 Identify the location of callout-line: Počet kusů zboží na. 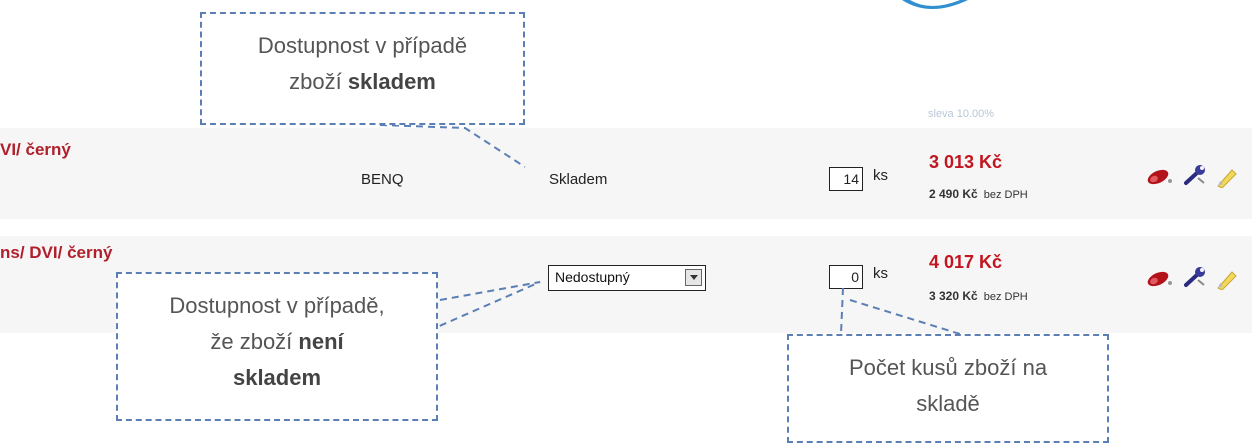
(948, 367).